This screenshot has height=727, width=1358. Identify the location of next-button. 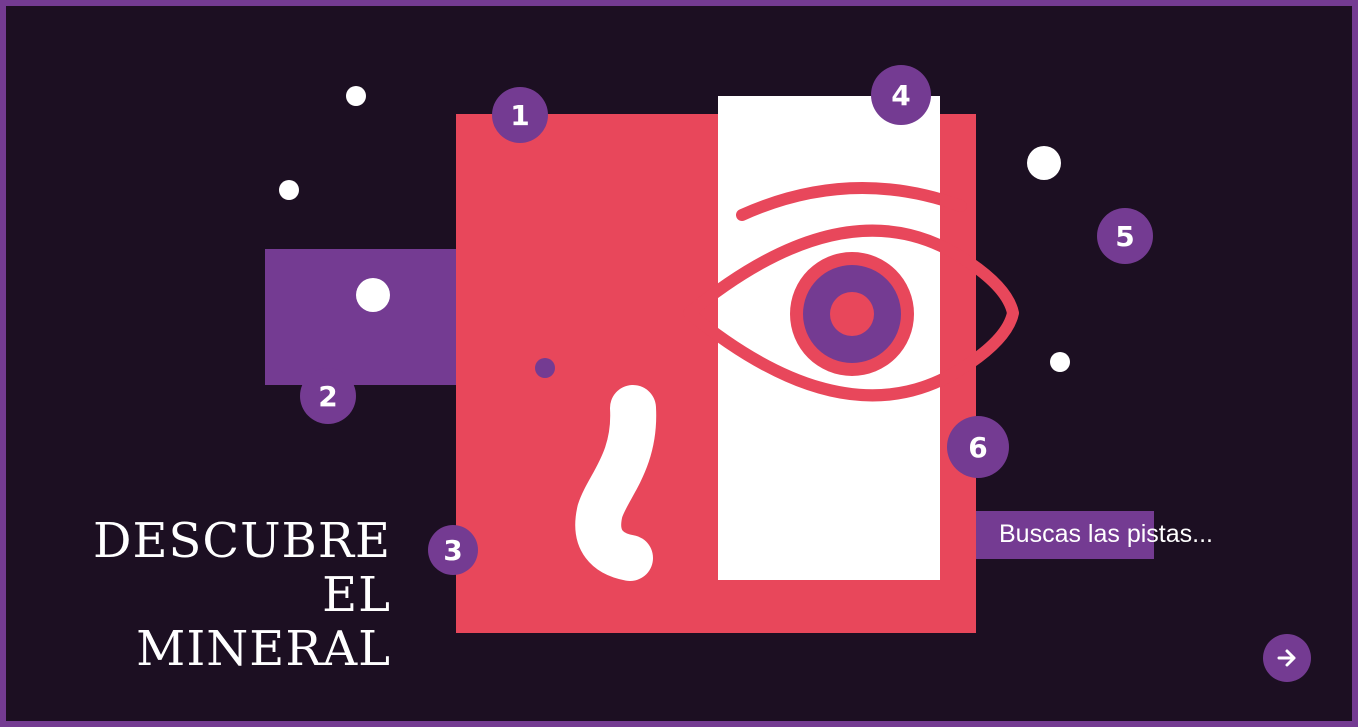
(1287, 658).